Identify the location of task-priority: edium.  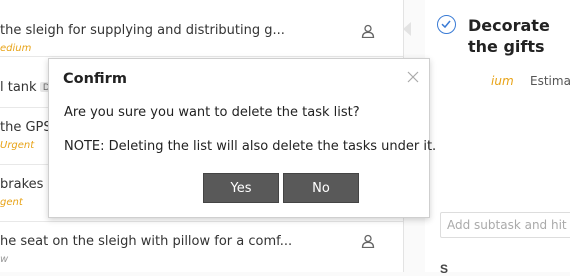
(16, 48).